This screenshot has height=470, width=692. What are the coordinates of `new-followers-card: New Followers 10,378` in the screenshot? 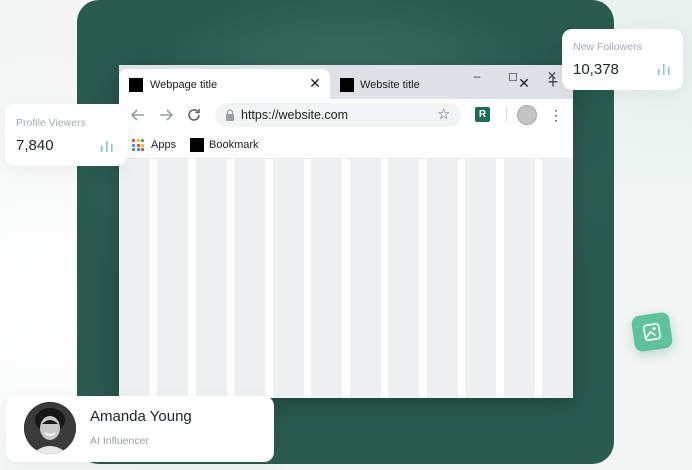 It's located at (622, 59).